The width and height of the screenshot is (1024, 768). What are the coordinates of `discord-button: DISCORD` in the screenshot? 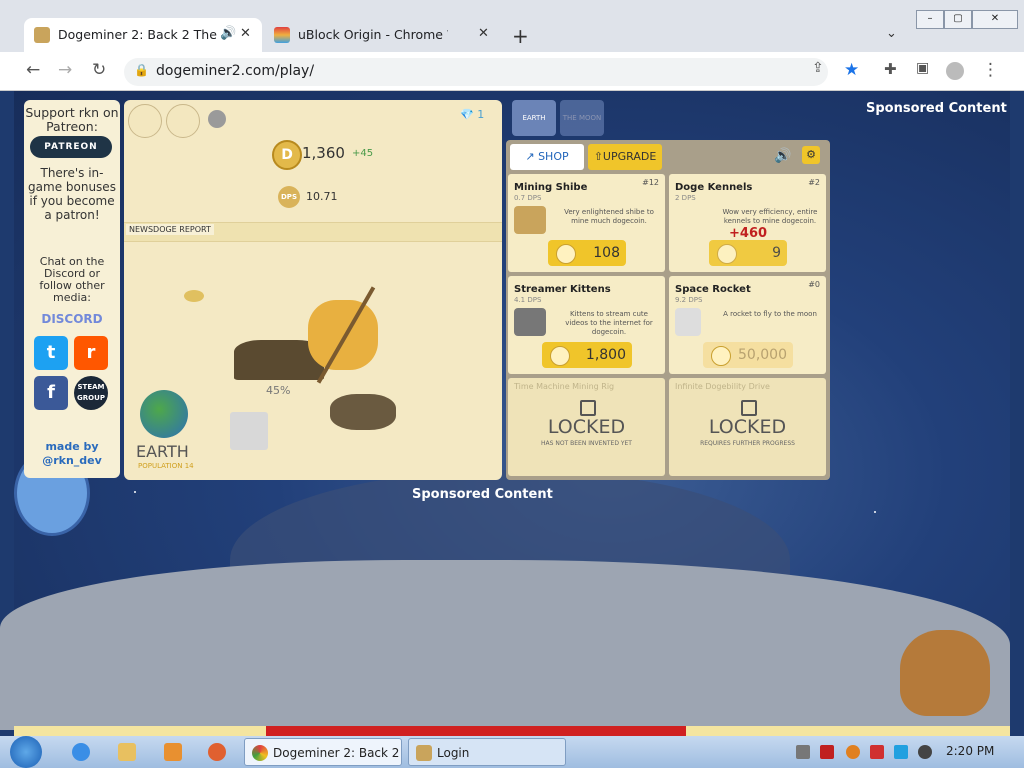 It's located at (72, 319).